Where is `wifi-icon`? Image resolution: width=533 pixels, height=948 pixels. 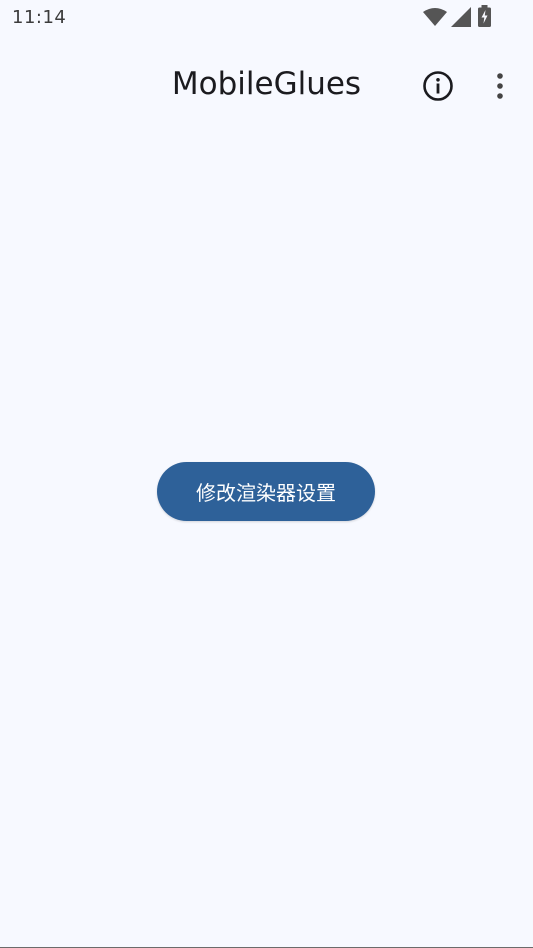
wifi-icon is located at coordinates (435, 17).